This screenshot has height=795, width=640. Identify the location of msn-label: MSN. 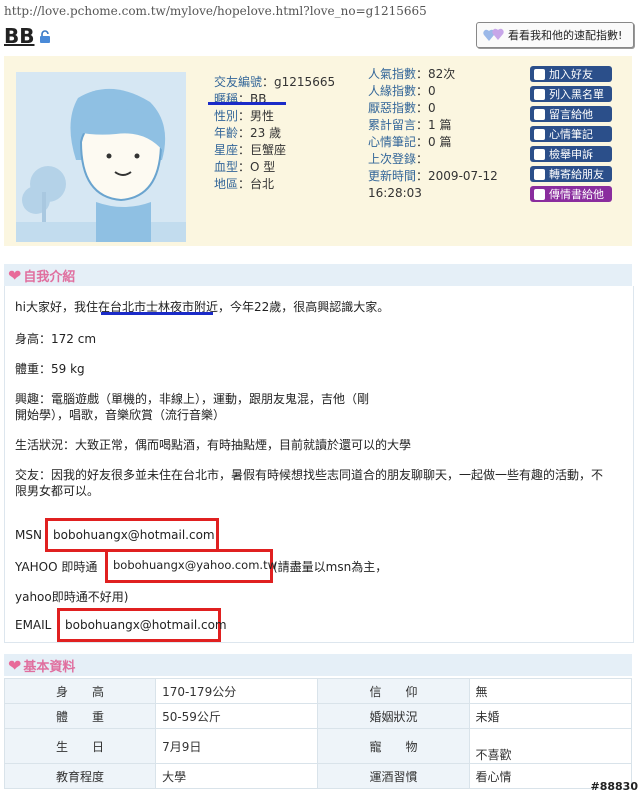
(28, 535).